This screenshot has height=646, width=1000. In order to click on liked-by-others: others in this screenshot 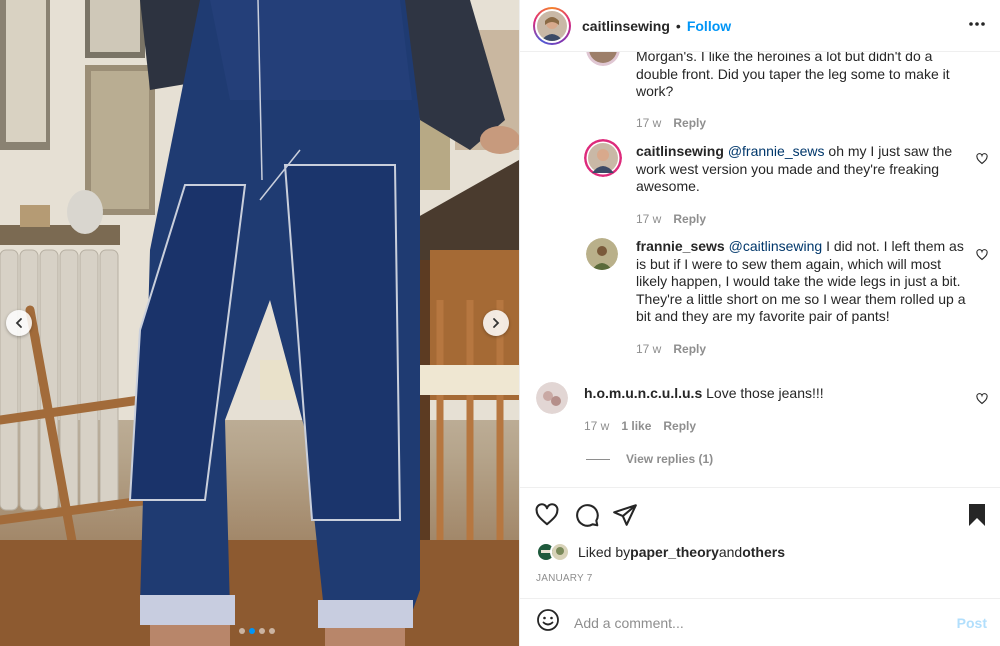, I will do `click(763, 552)`.